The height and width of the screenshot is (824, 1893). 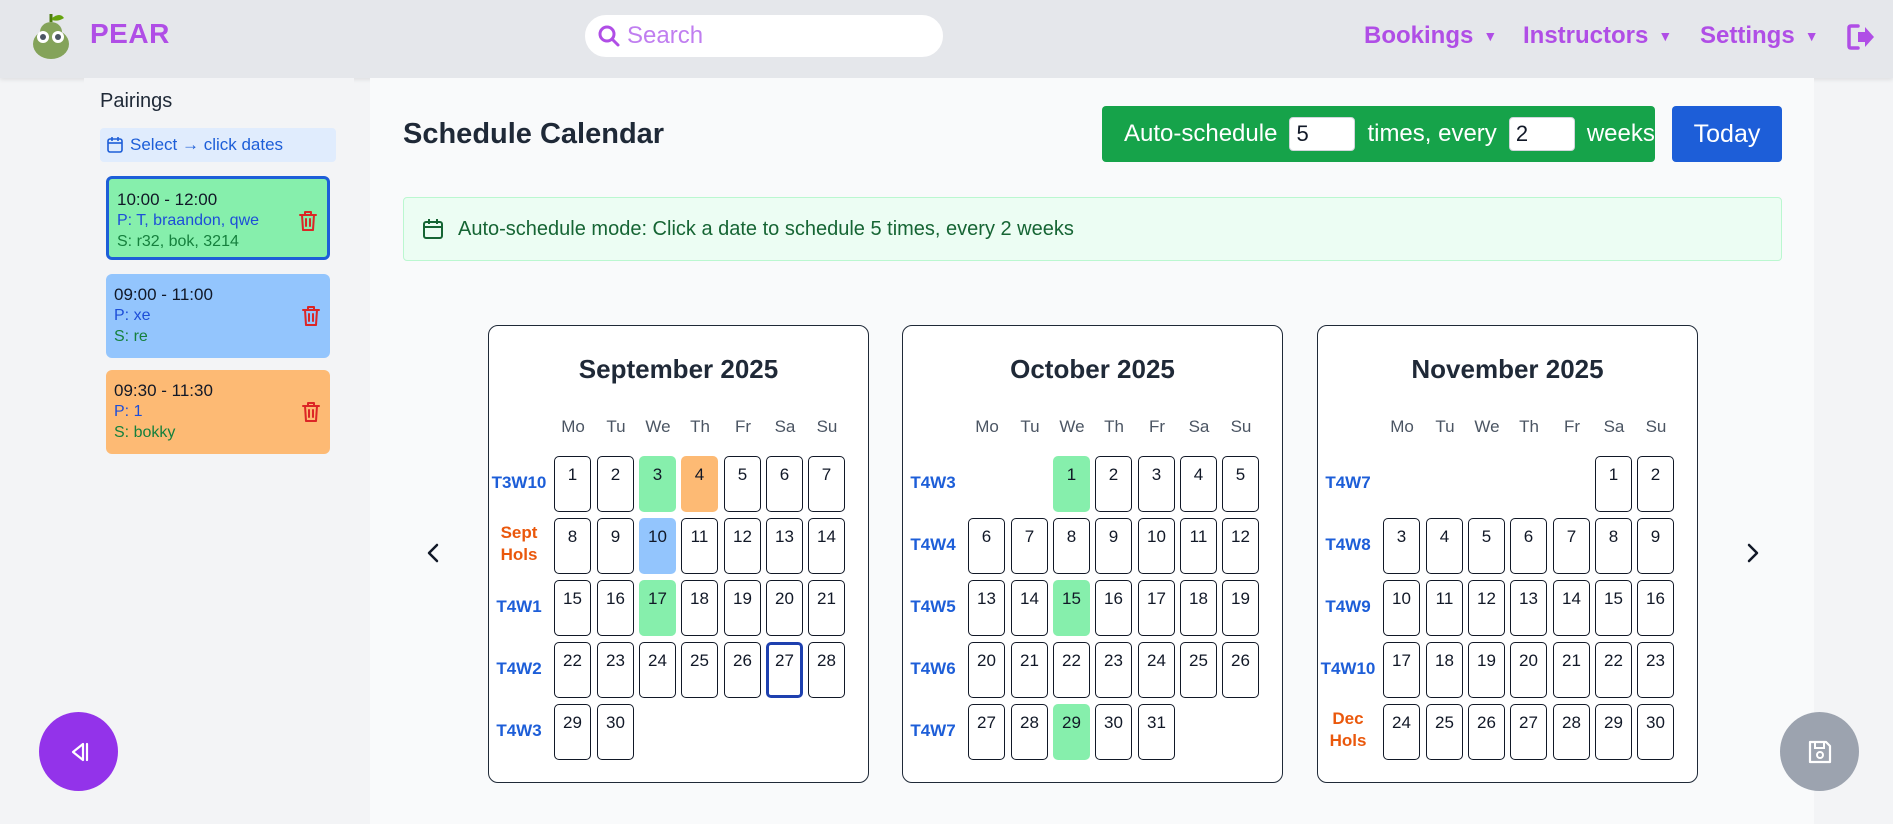 I want to click on today-button: Today, so click(x=1727, y=134).